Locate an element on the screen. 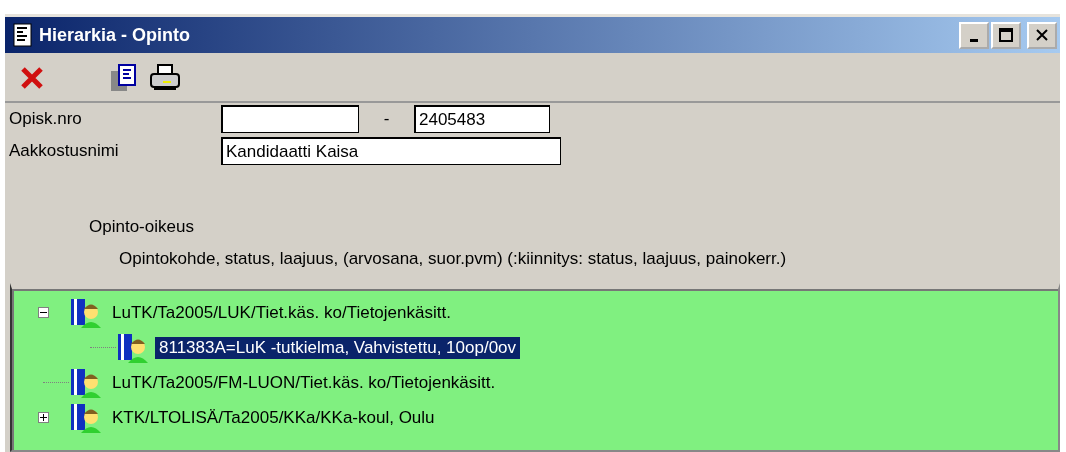 The image size is (1066, 452). input-field is located at coordinates (290, 119).